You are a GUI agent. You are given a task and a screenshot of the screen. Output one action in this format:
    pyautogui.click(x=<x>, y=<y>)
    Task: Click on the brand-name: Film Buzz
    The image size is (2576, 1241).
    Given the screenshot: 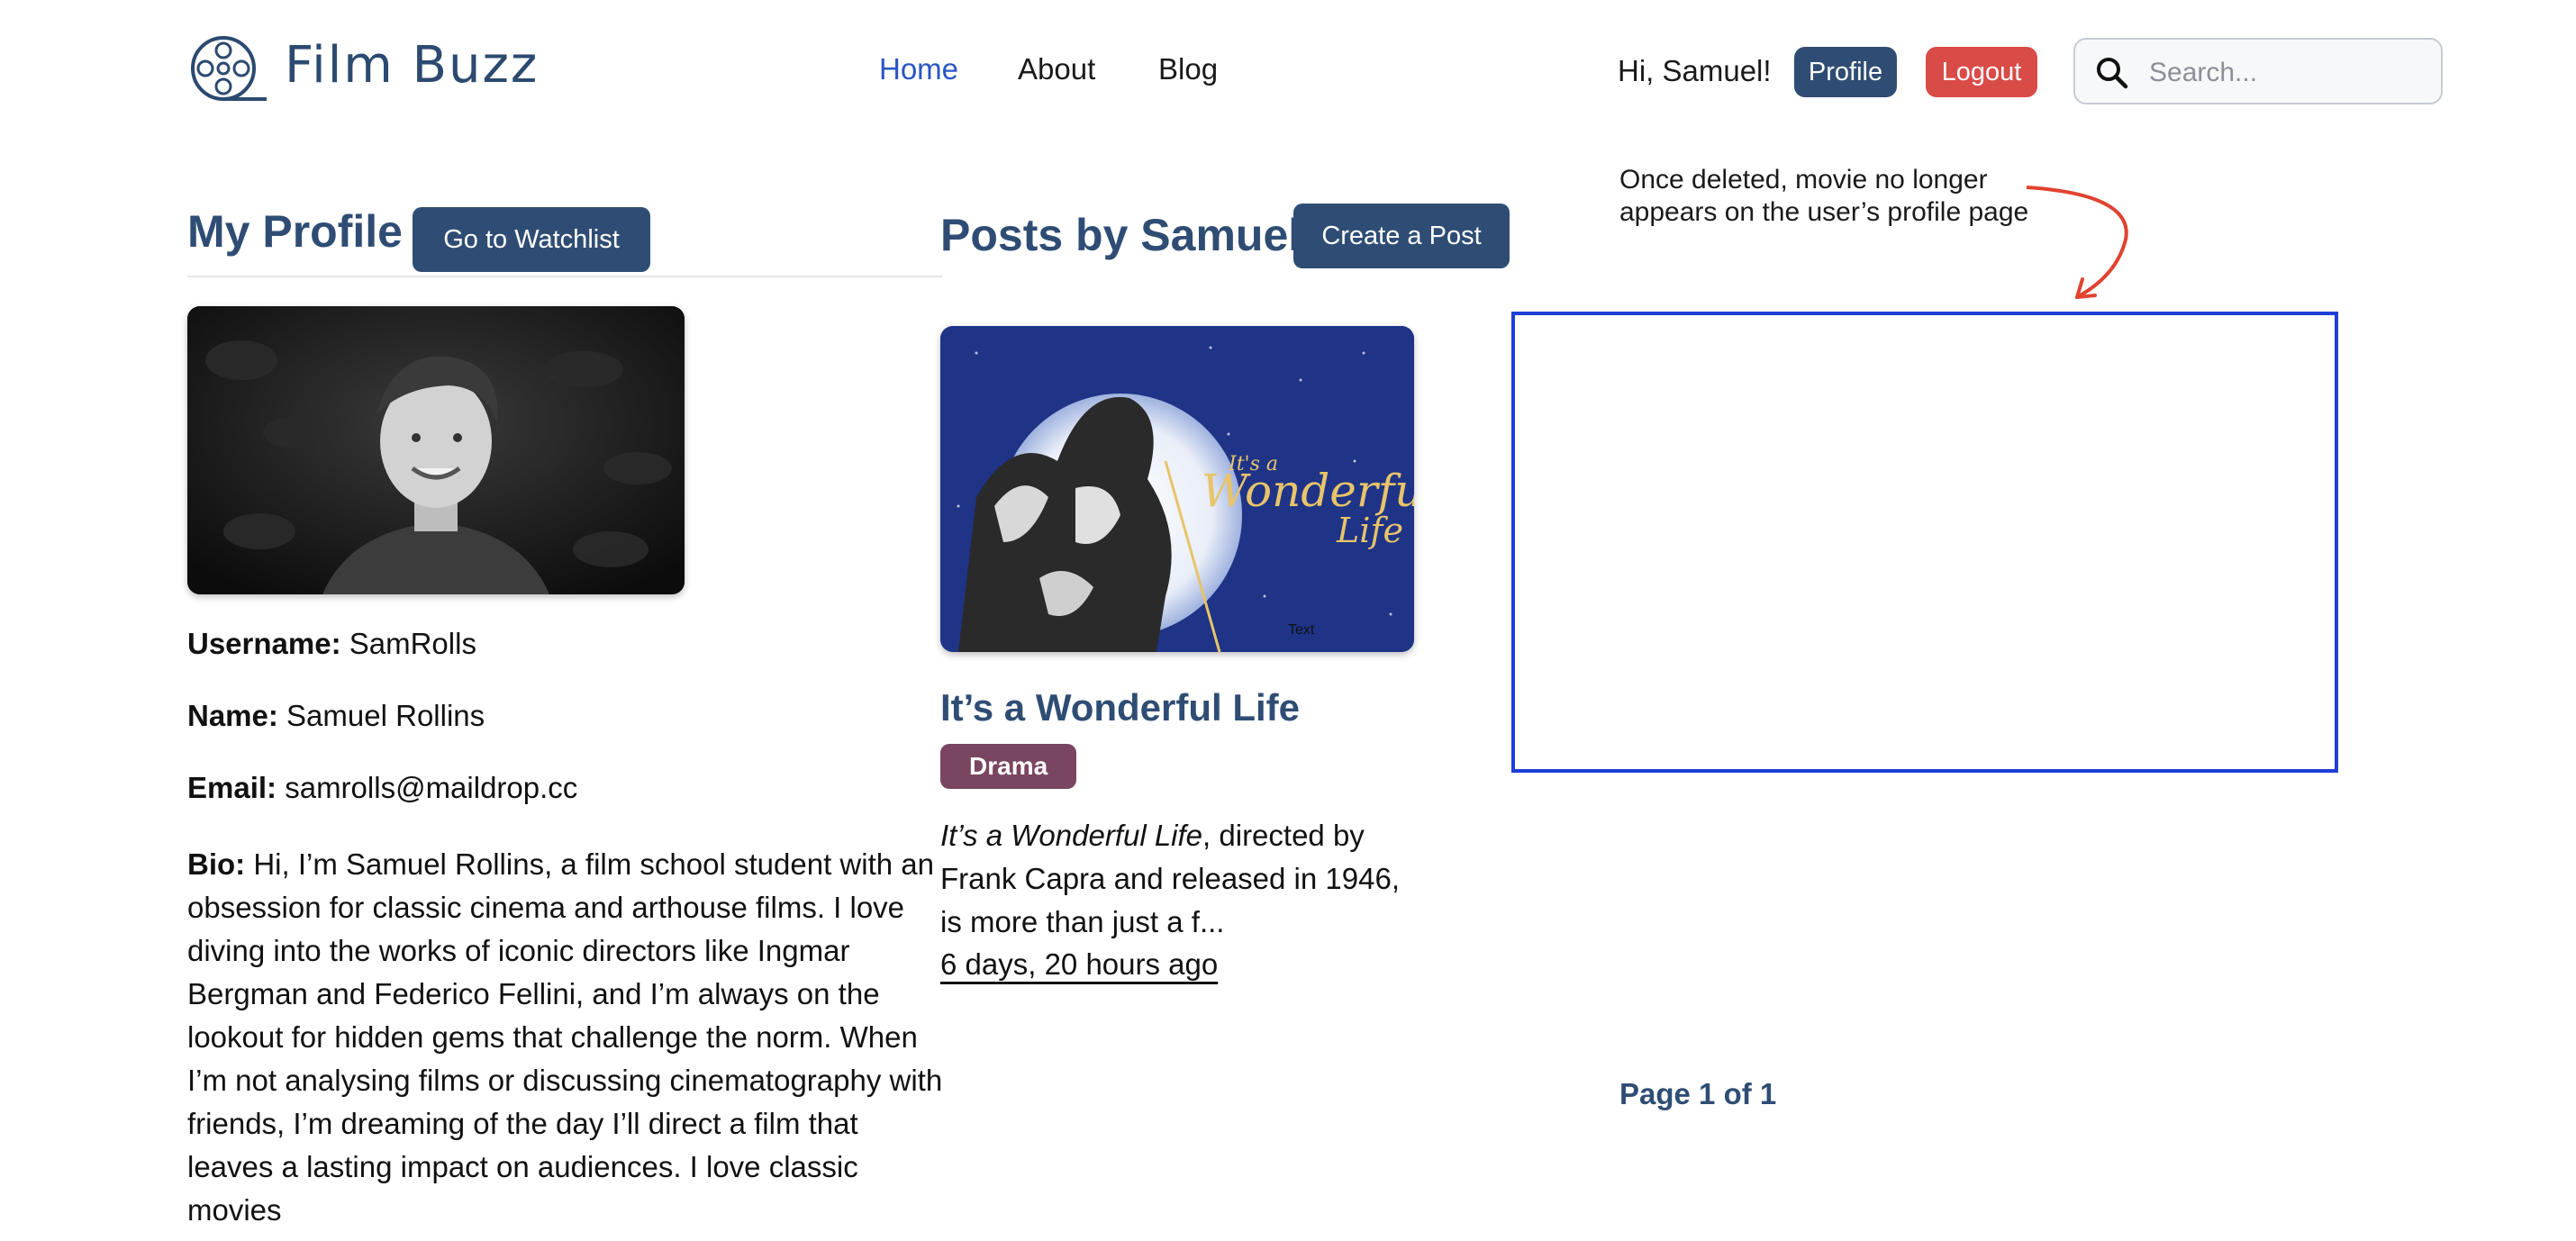 What is the action you would take?
    pyautogui.click(x=412, y=65)
    